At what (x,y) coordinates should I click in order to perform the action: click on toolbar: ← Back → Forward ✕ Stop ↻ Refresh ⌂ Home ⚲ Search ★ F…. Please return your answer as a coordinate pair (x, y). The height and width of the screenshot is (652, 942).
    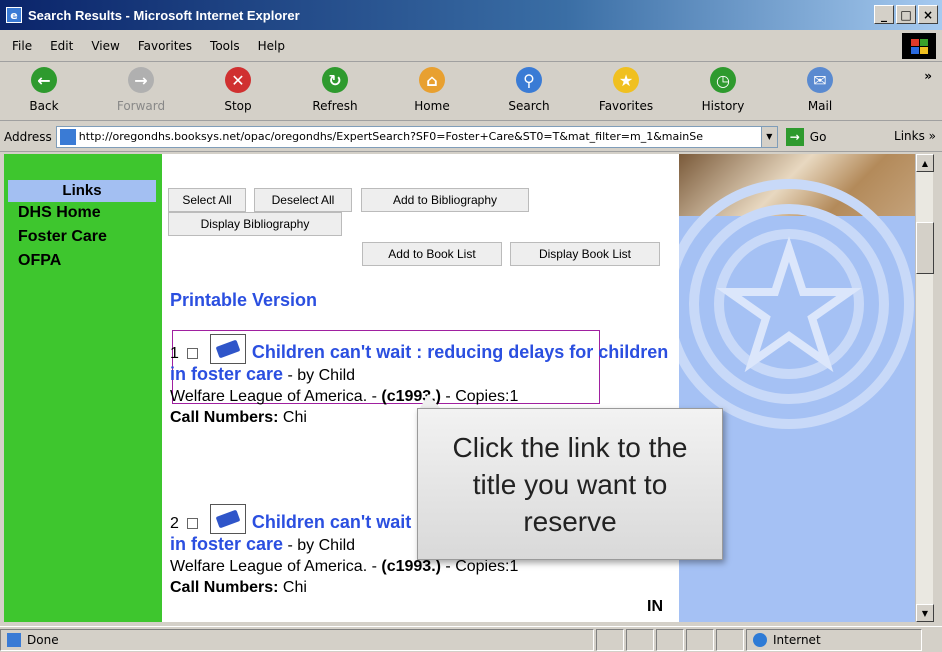
    Looking at the image, I should click on (471, 92).